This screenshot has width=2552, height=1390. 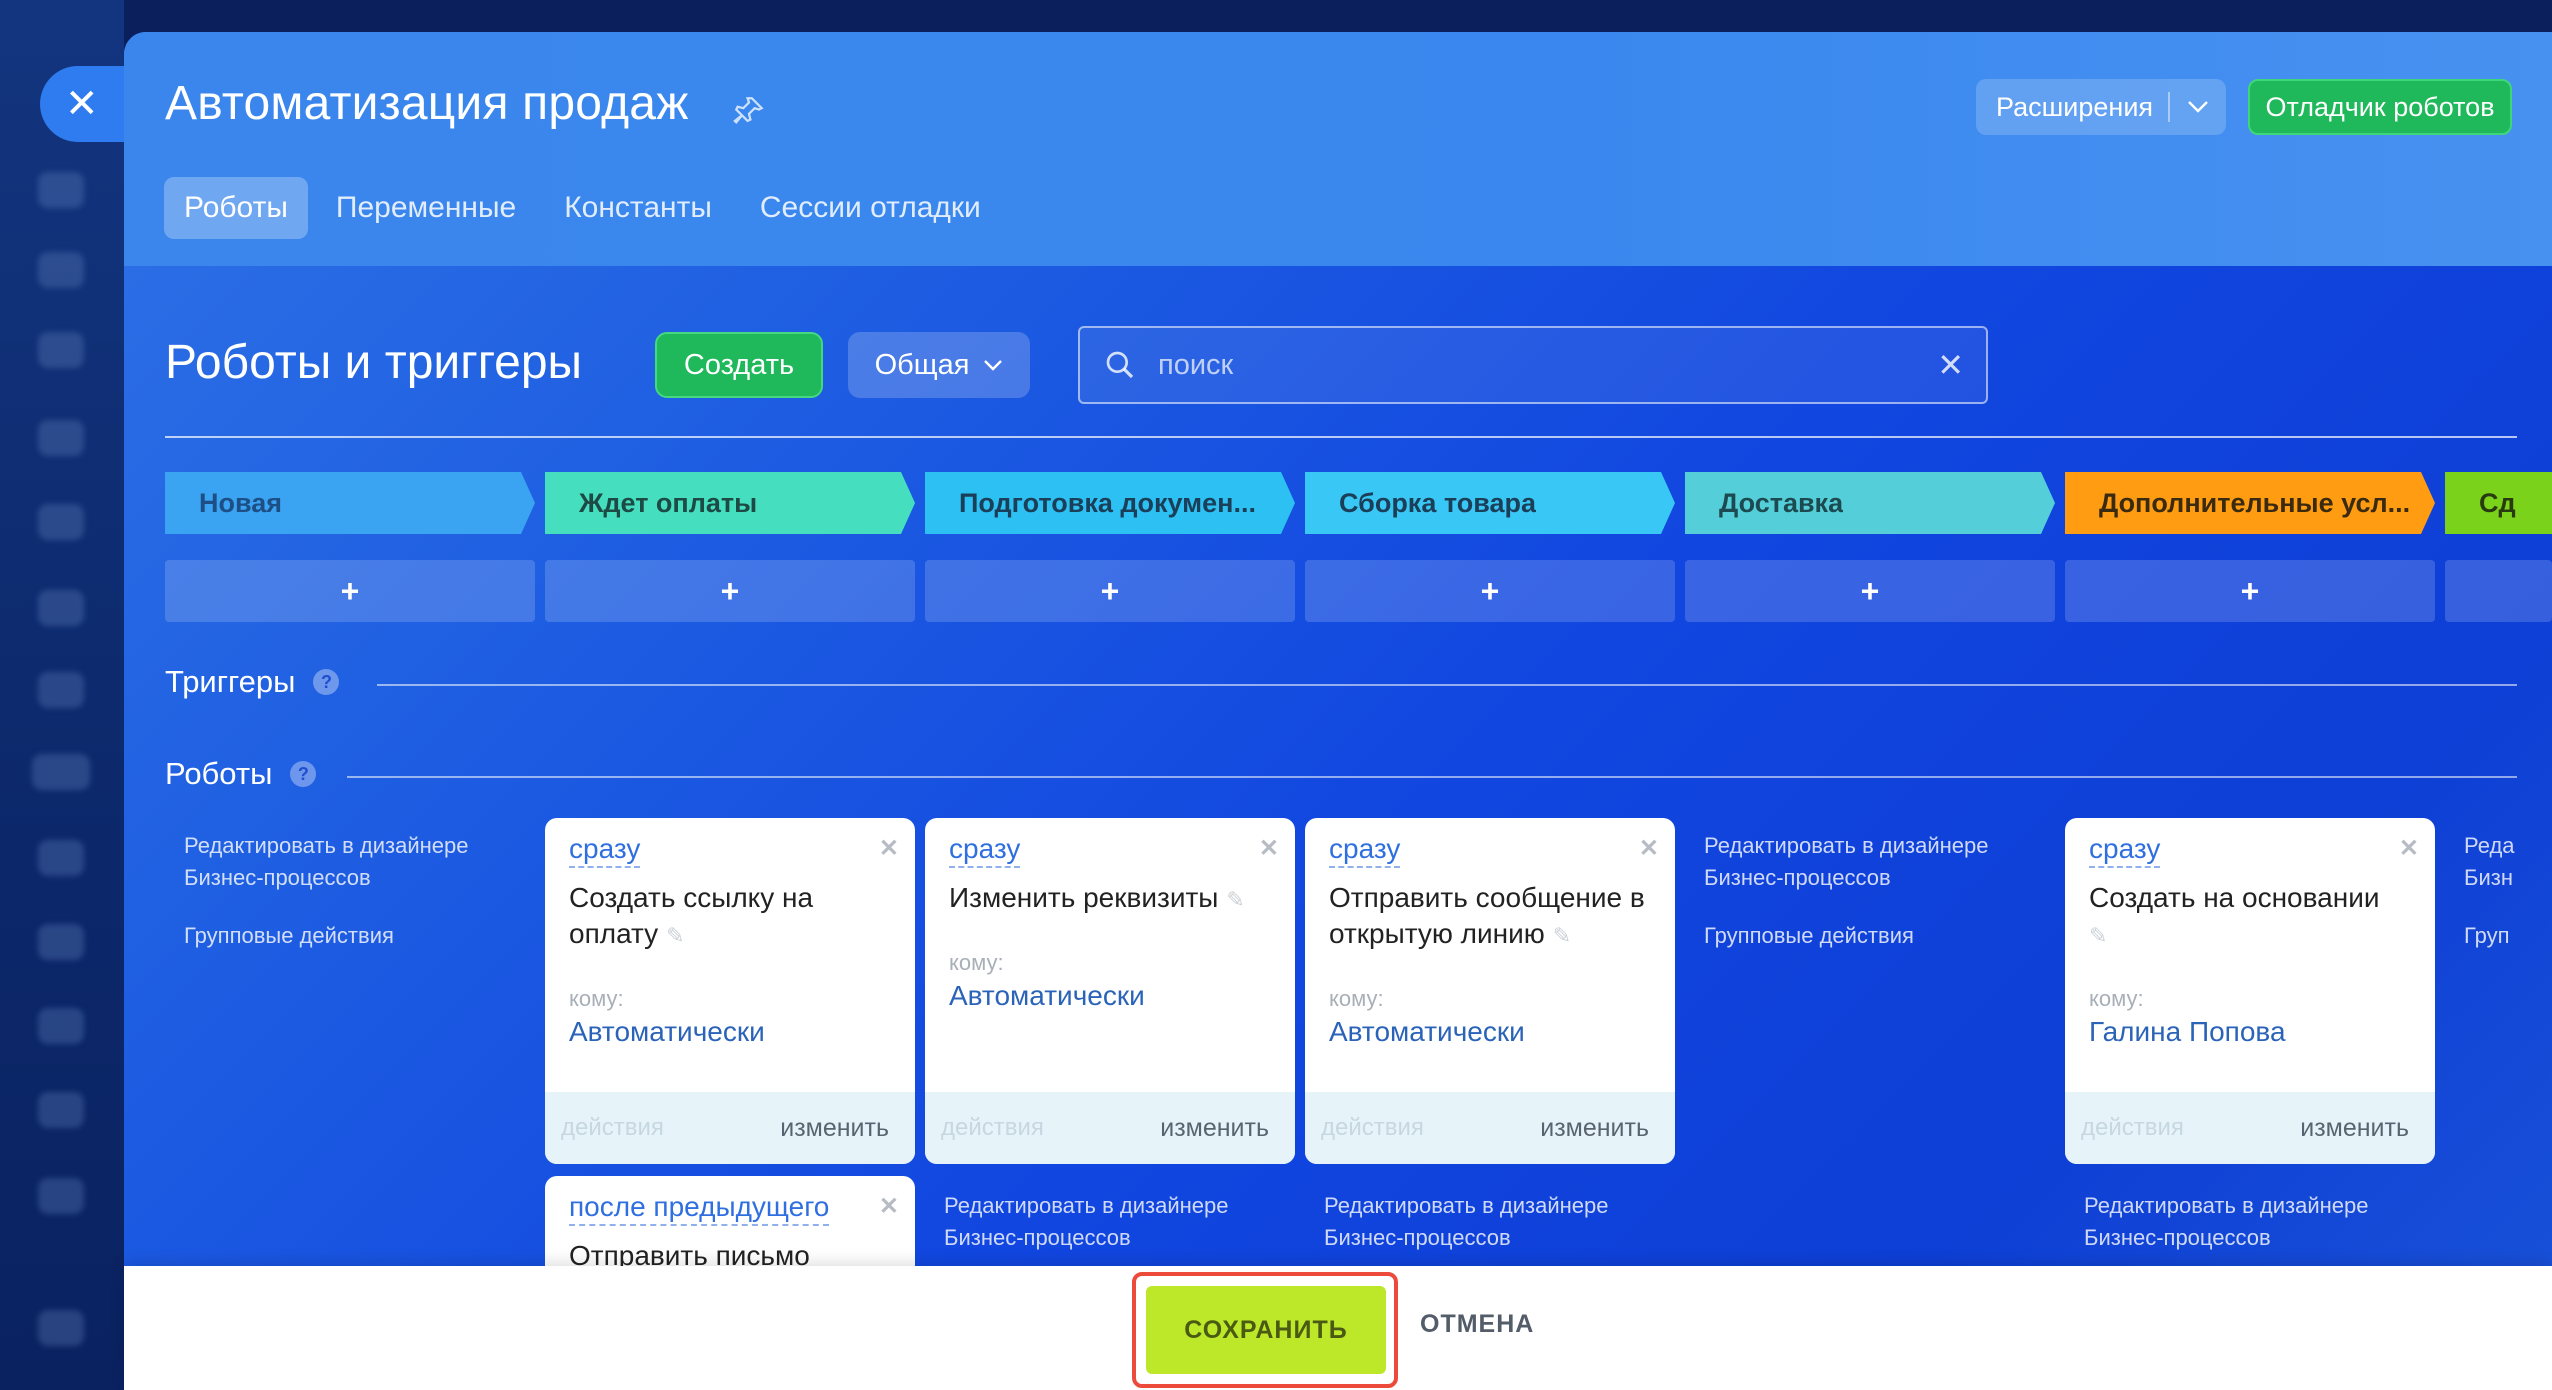 I want to click on stage-label: Сд, so click(x=2497, y=502).